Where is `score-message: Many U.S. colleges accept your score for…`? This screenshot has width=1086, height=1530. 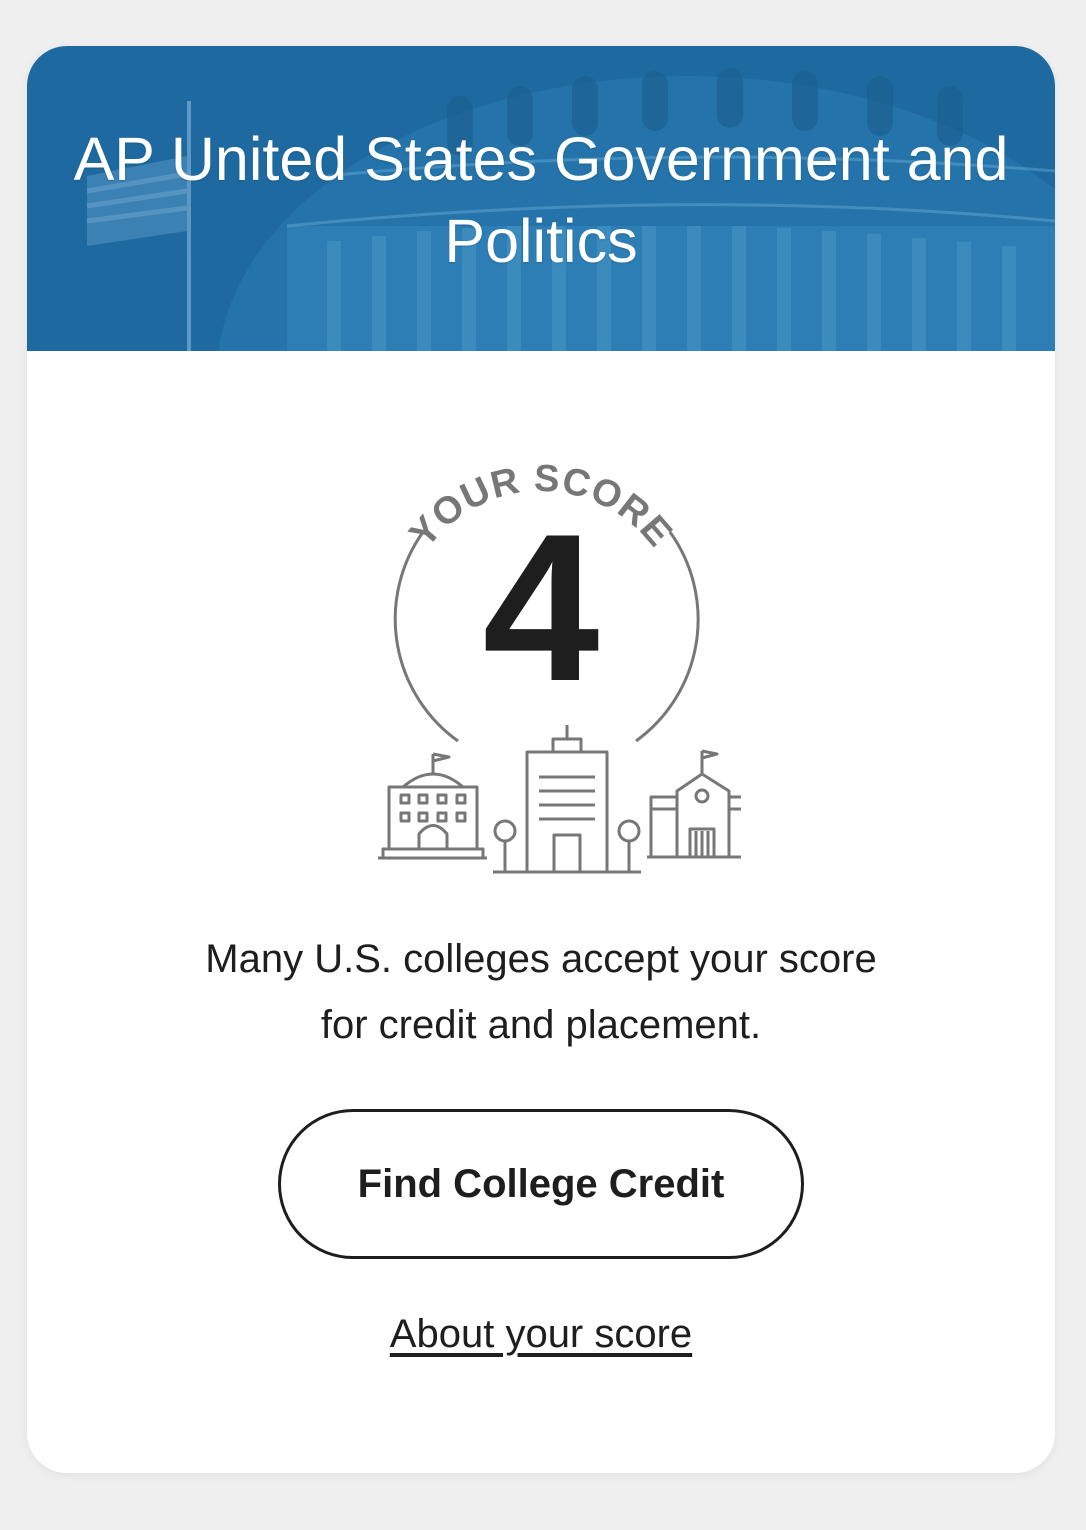 score-message: Many U.S. colleges accept your score for… is located at coordinates (541, 992).